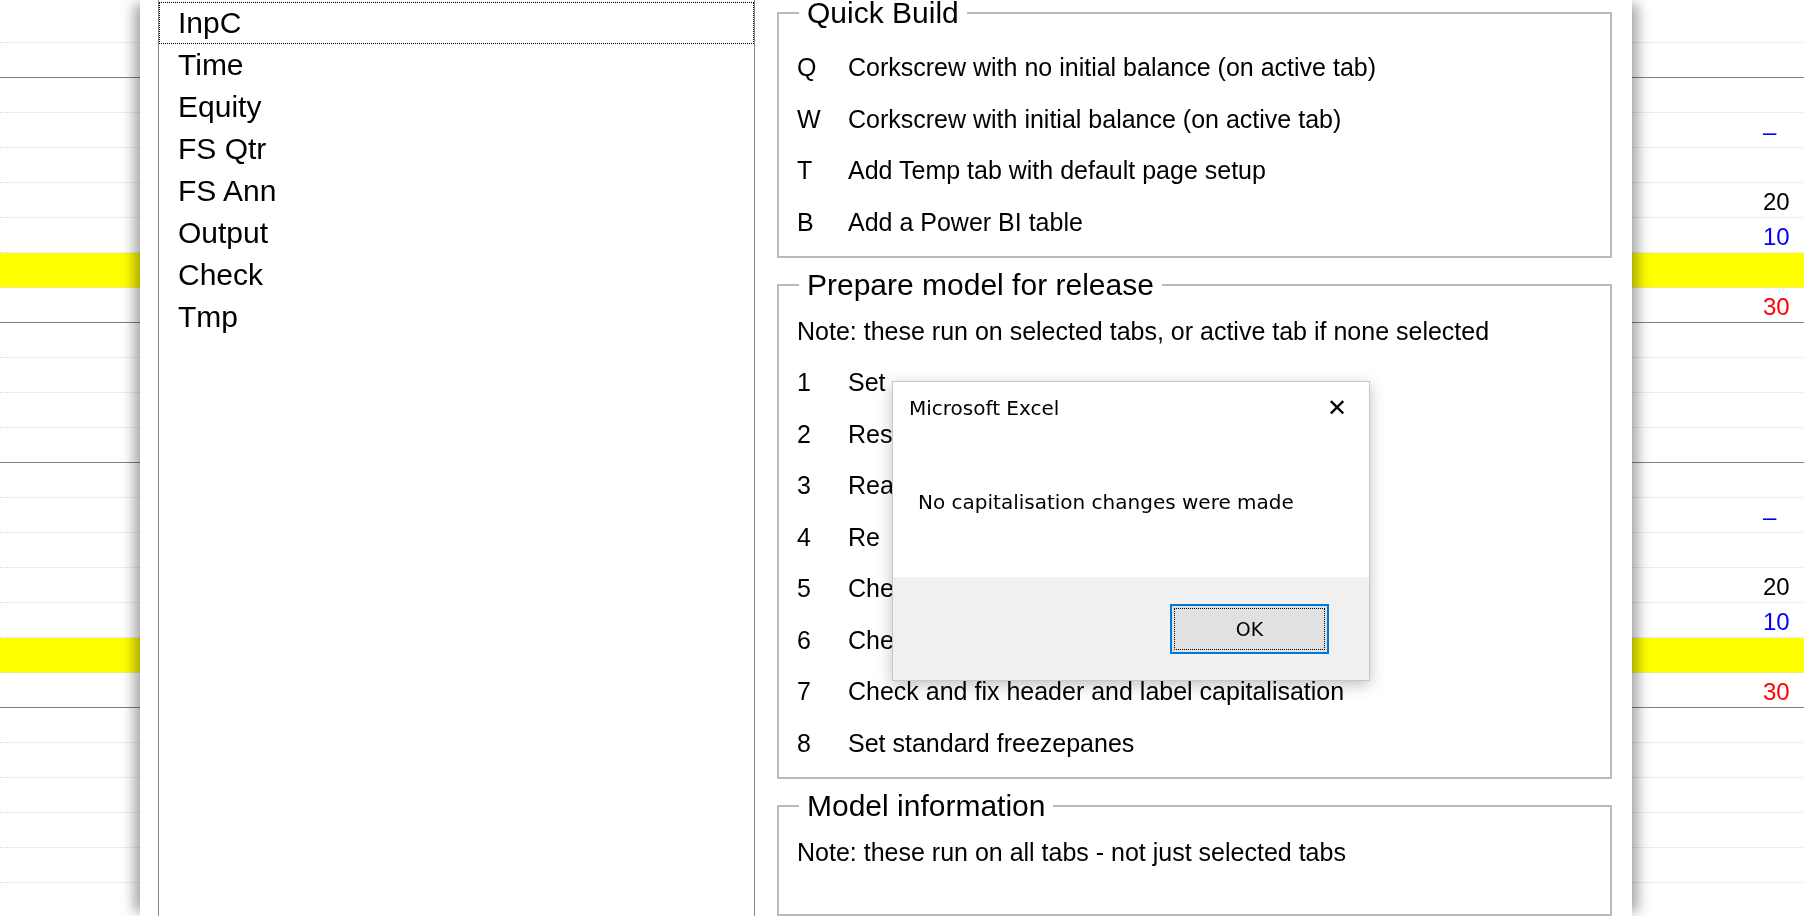 The width and height of the screenshot is (1804, 916). I want to click on shortcut-key: Q, so click(822, 68).